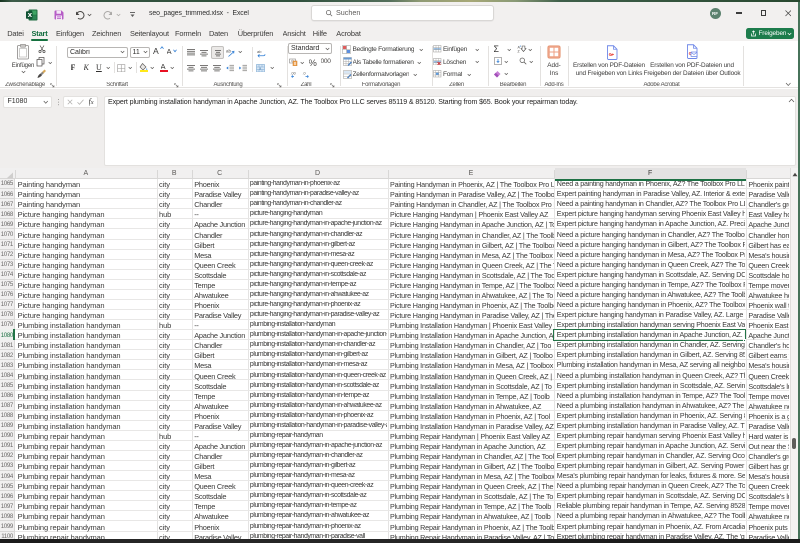 This screenshot has height=543, width=800. Describe the element at coordinates (260, 68) in the screenshot. I see `svg-text: a` at that location.